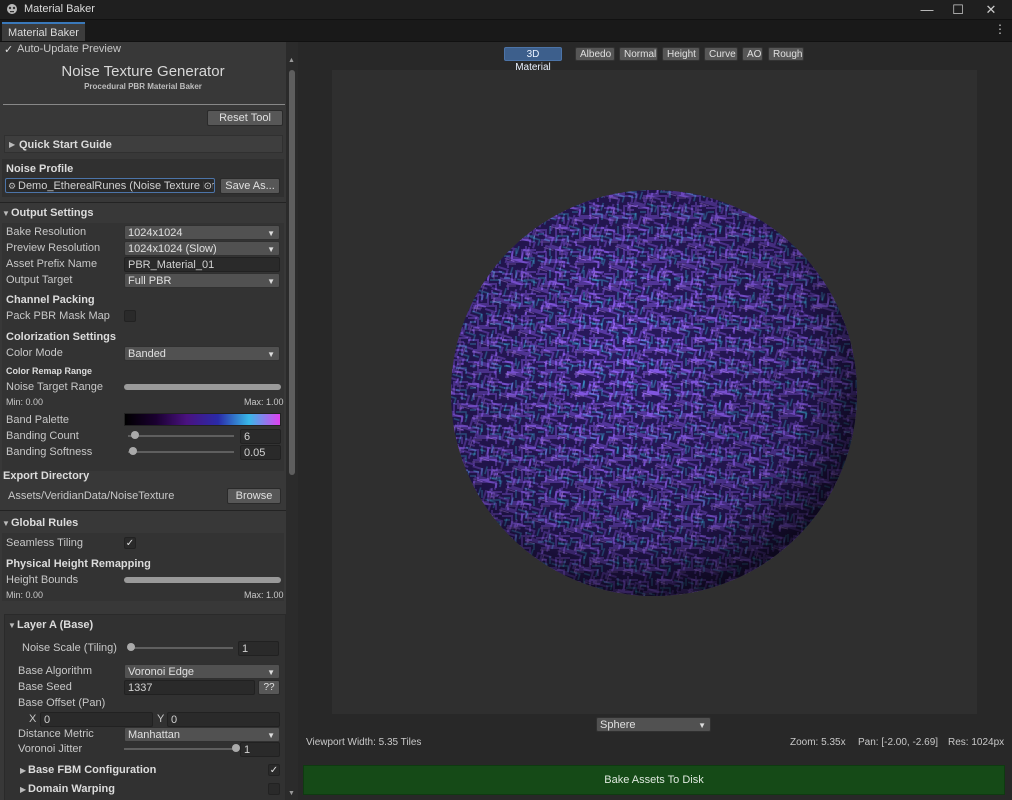 The image size is (1012, 800). Describe the element at coordinates (55, 387) in the screenshot. I see `noise-target-range-label: Noise Target Range` at that location.